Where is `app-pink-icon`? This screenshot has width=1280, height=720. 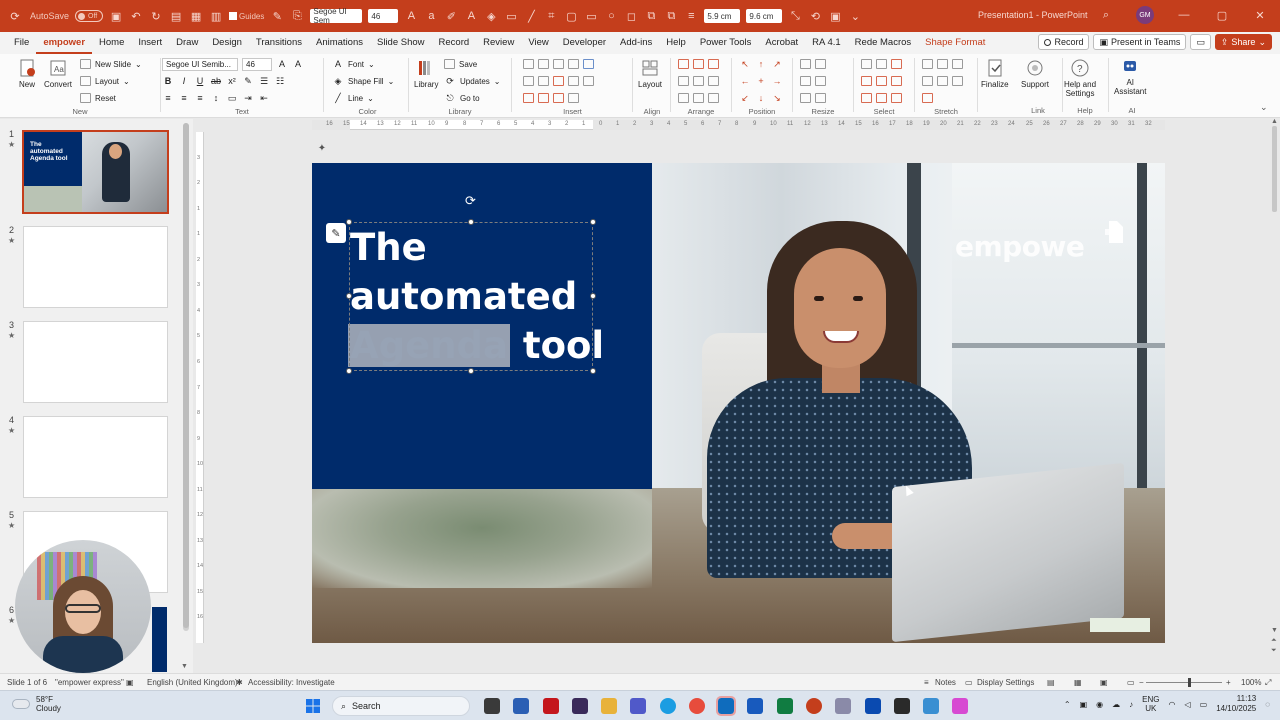
app-pink-icon is located at coordinates (960, 706).